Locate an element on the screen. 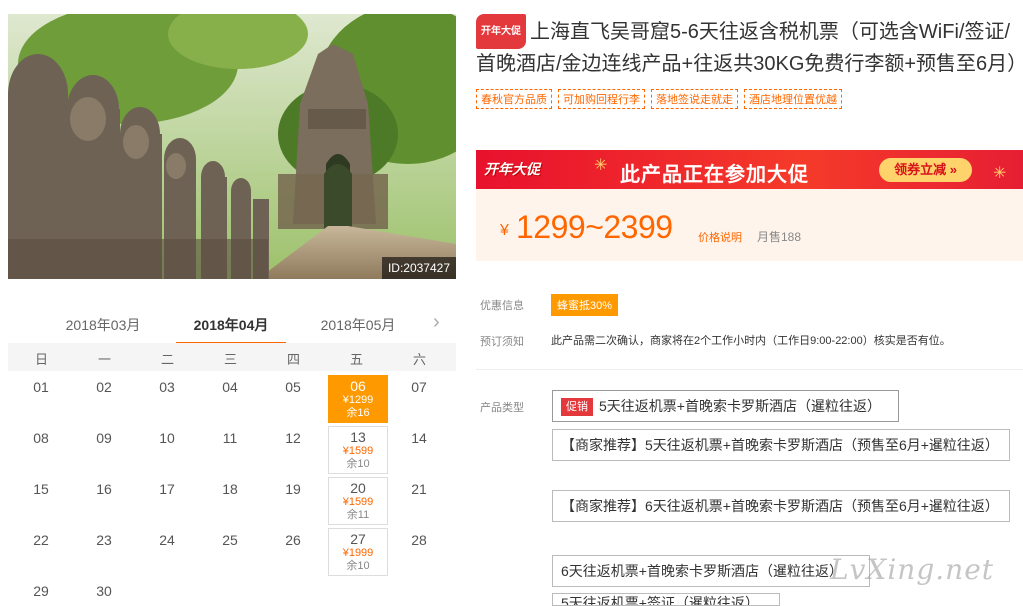 This screenshot has width=1023, height=606. day-number: 01 is located at coordinates (41, 387).